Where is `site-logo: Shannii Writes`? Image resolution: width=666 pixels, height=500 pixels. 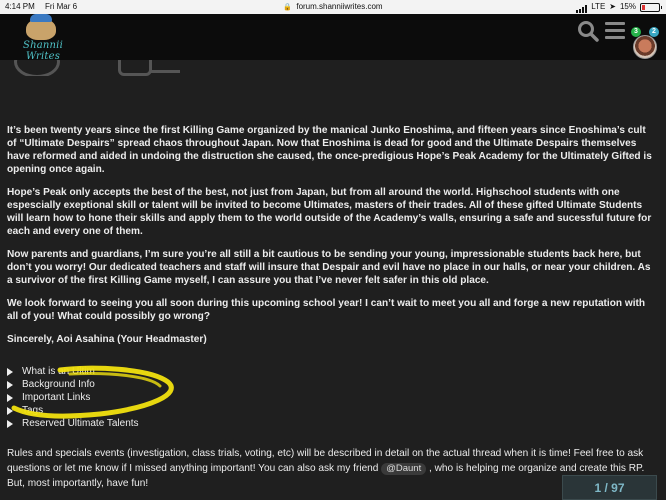
site-logo: Shannii Writes is located at coordinates (43, 38).